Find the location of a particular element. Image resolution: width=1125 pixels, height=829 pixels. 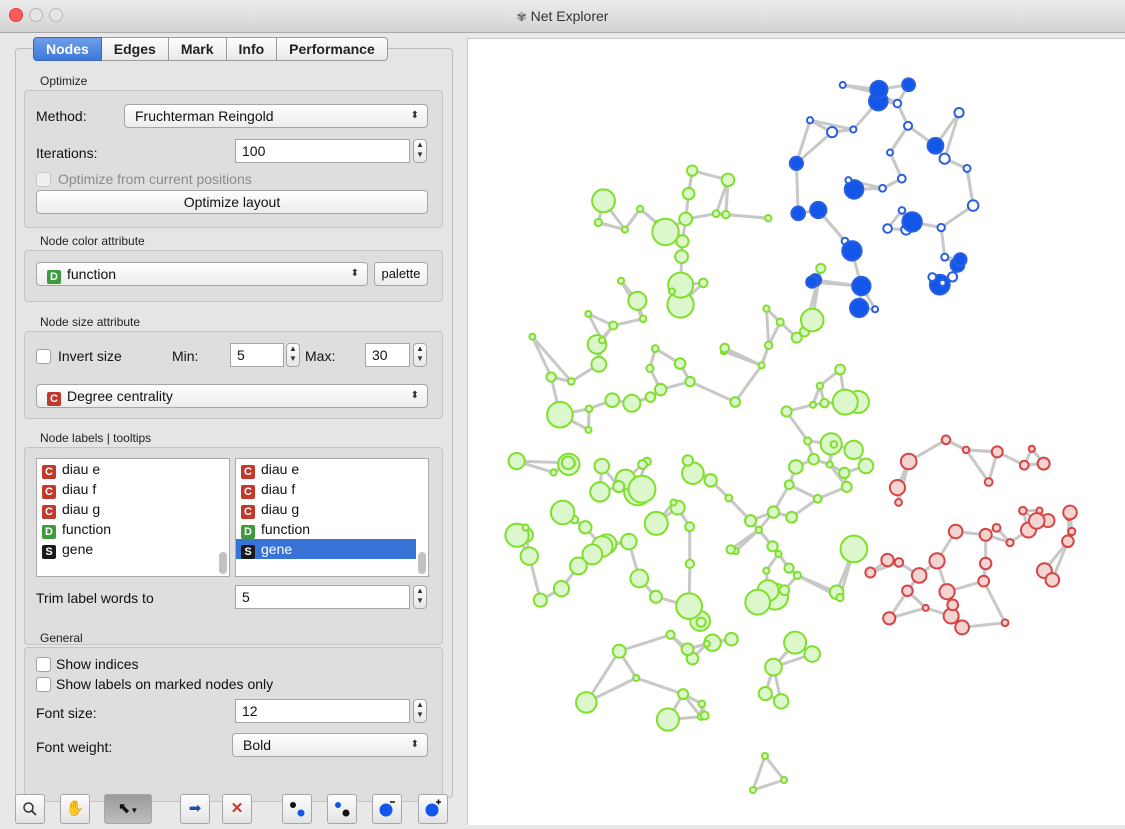

tab-edges: Edges is located at coordinates (135, 49).